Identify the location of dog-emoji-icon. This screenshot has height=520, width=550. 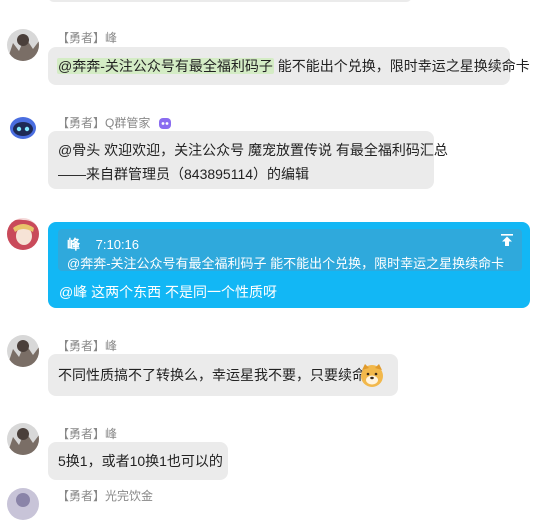
(372, 378).